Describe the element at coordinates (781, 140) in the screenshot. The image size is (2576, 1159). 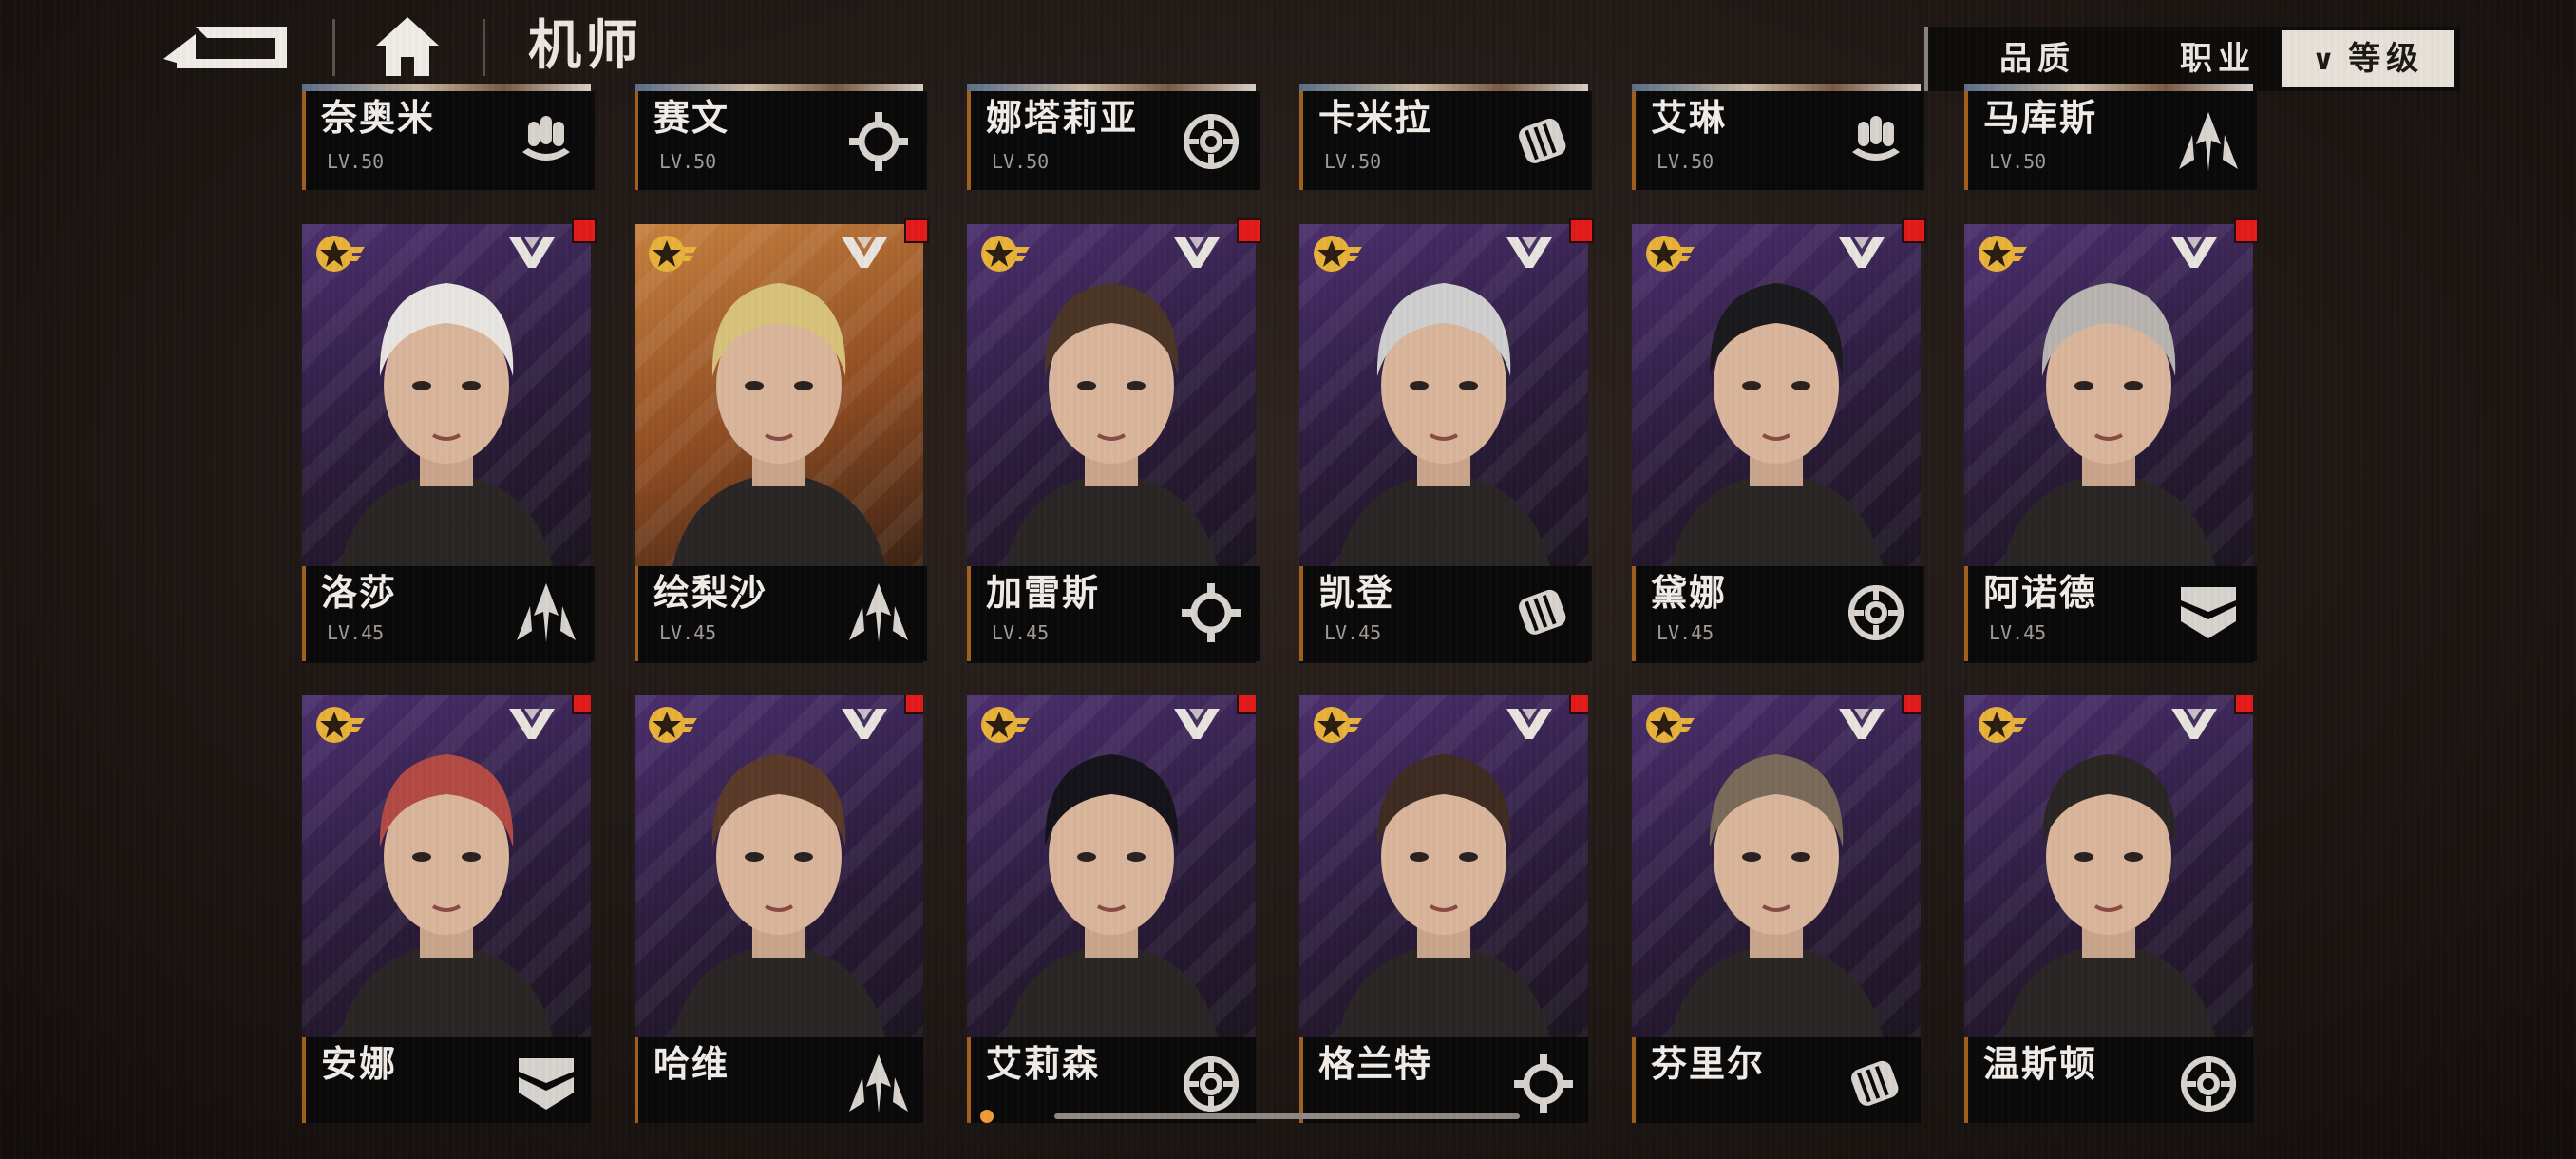
I see `name-bar: 赛文 LV.50` at that location.